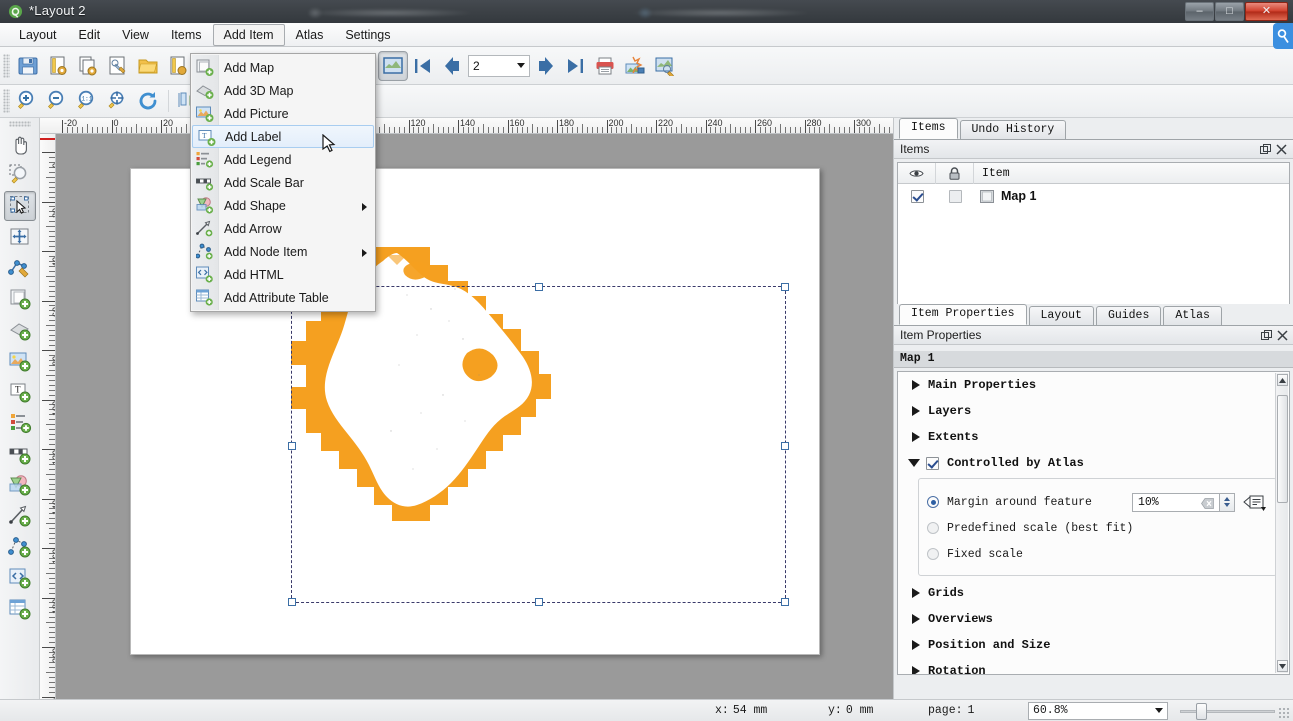  I want to click on layout-manager-button, so click(118, 66).